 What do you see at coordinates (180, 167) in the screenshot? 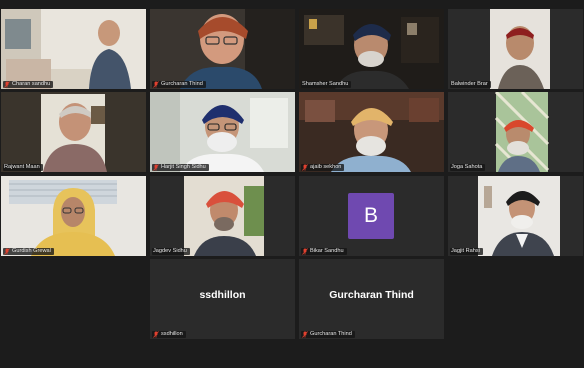
I see `participant-name-label: Harjit Singh Sidhu` at bounding box center [180, 167].